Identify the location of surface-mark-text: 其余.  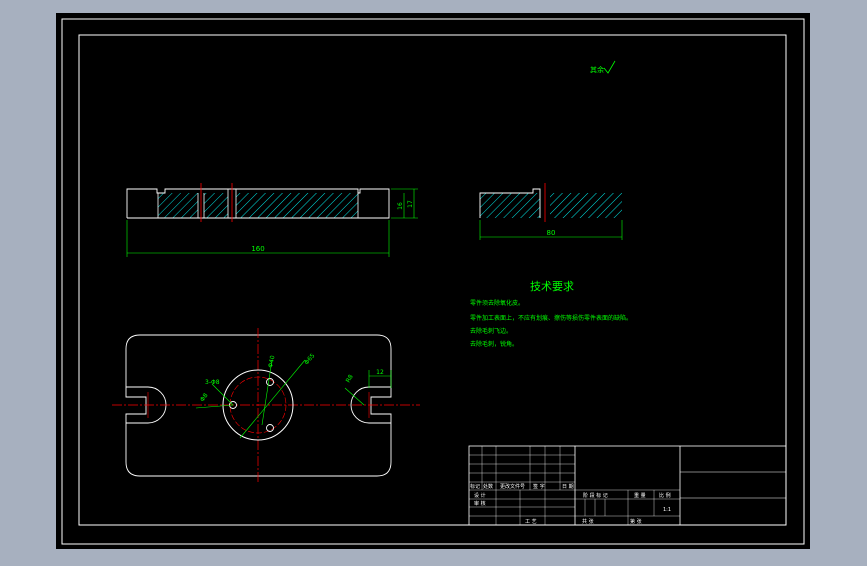
(597, 69).